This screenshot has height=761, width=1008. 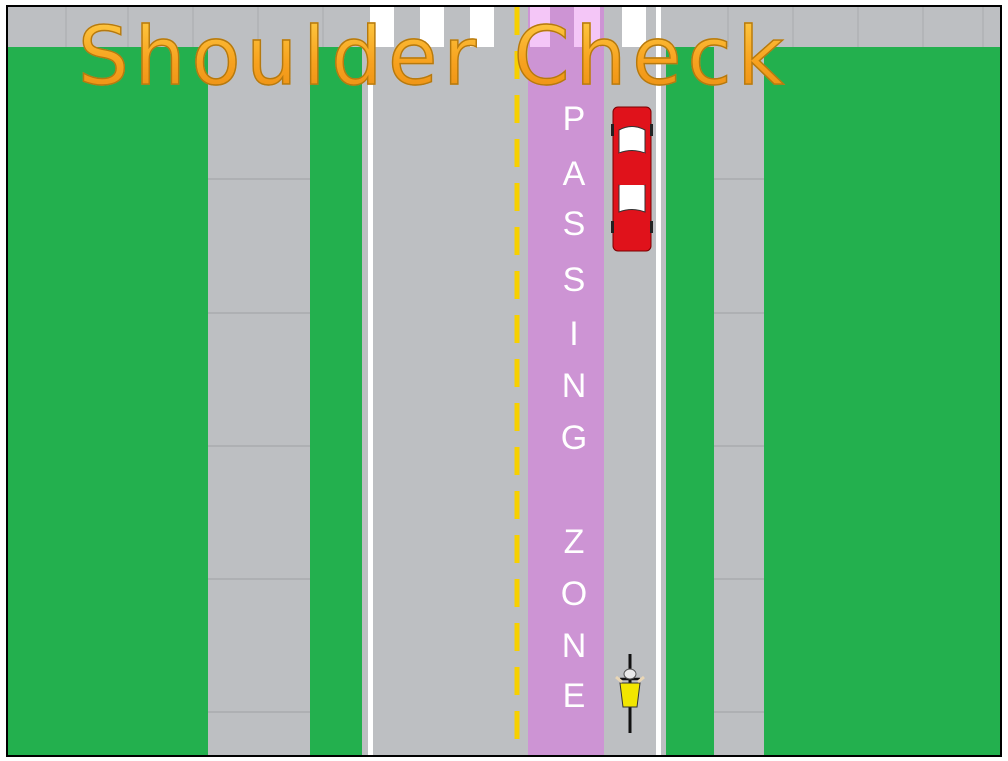 I want to click on zone-letter: Z, so click(x=574, y=542).